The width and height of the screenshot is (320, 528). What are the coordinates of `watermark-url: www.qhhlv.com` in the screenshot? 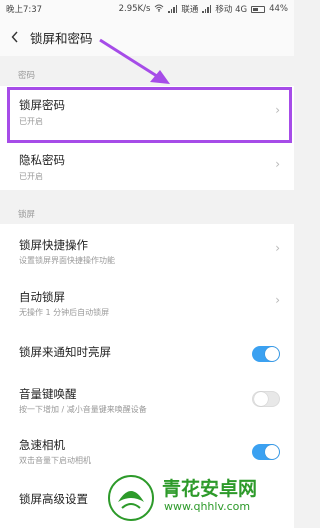 It's located at (207, 506).